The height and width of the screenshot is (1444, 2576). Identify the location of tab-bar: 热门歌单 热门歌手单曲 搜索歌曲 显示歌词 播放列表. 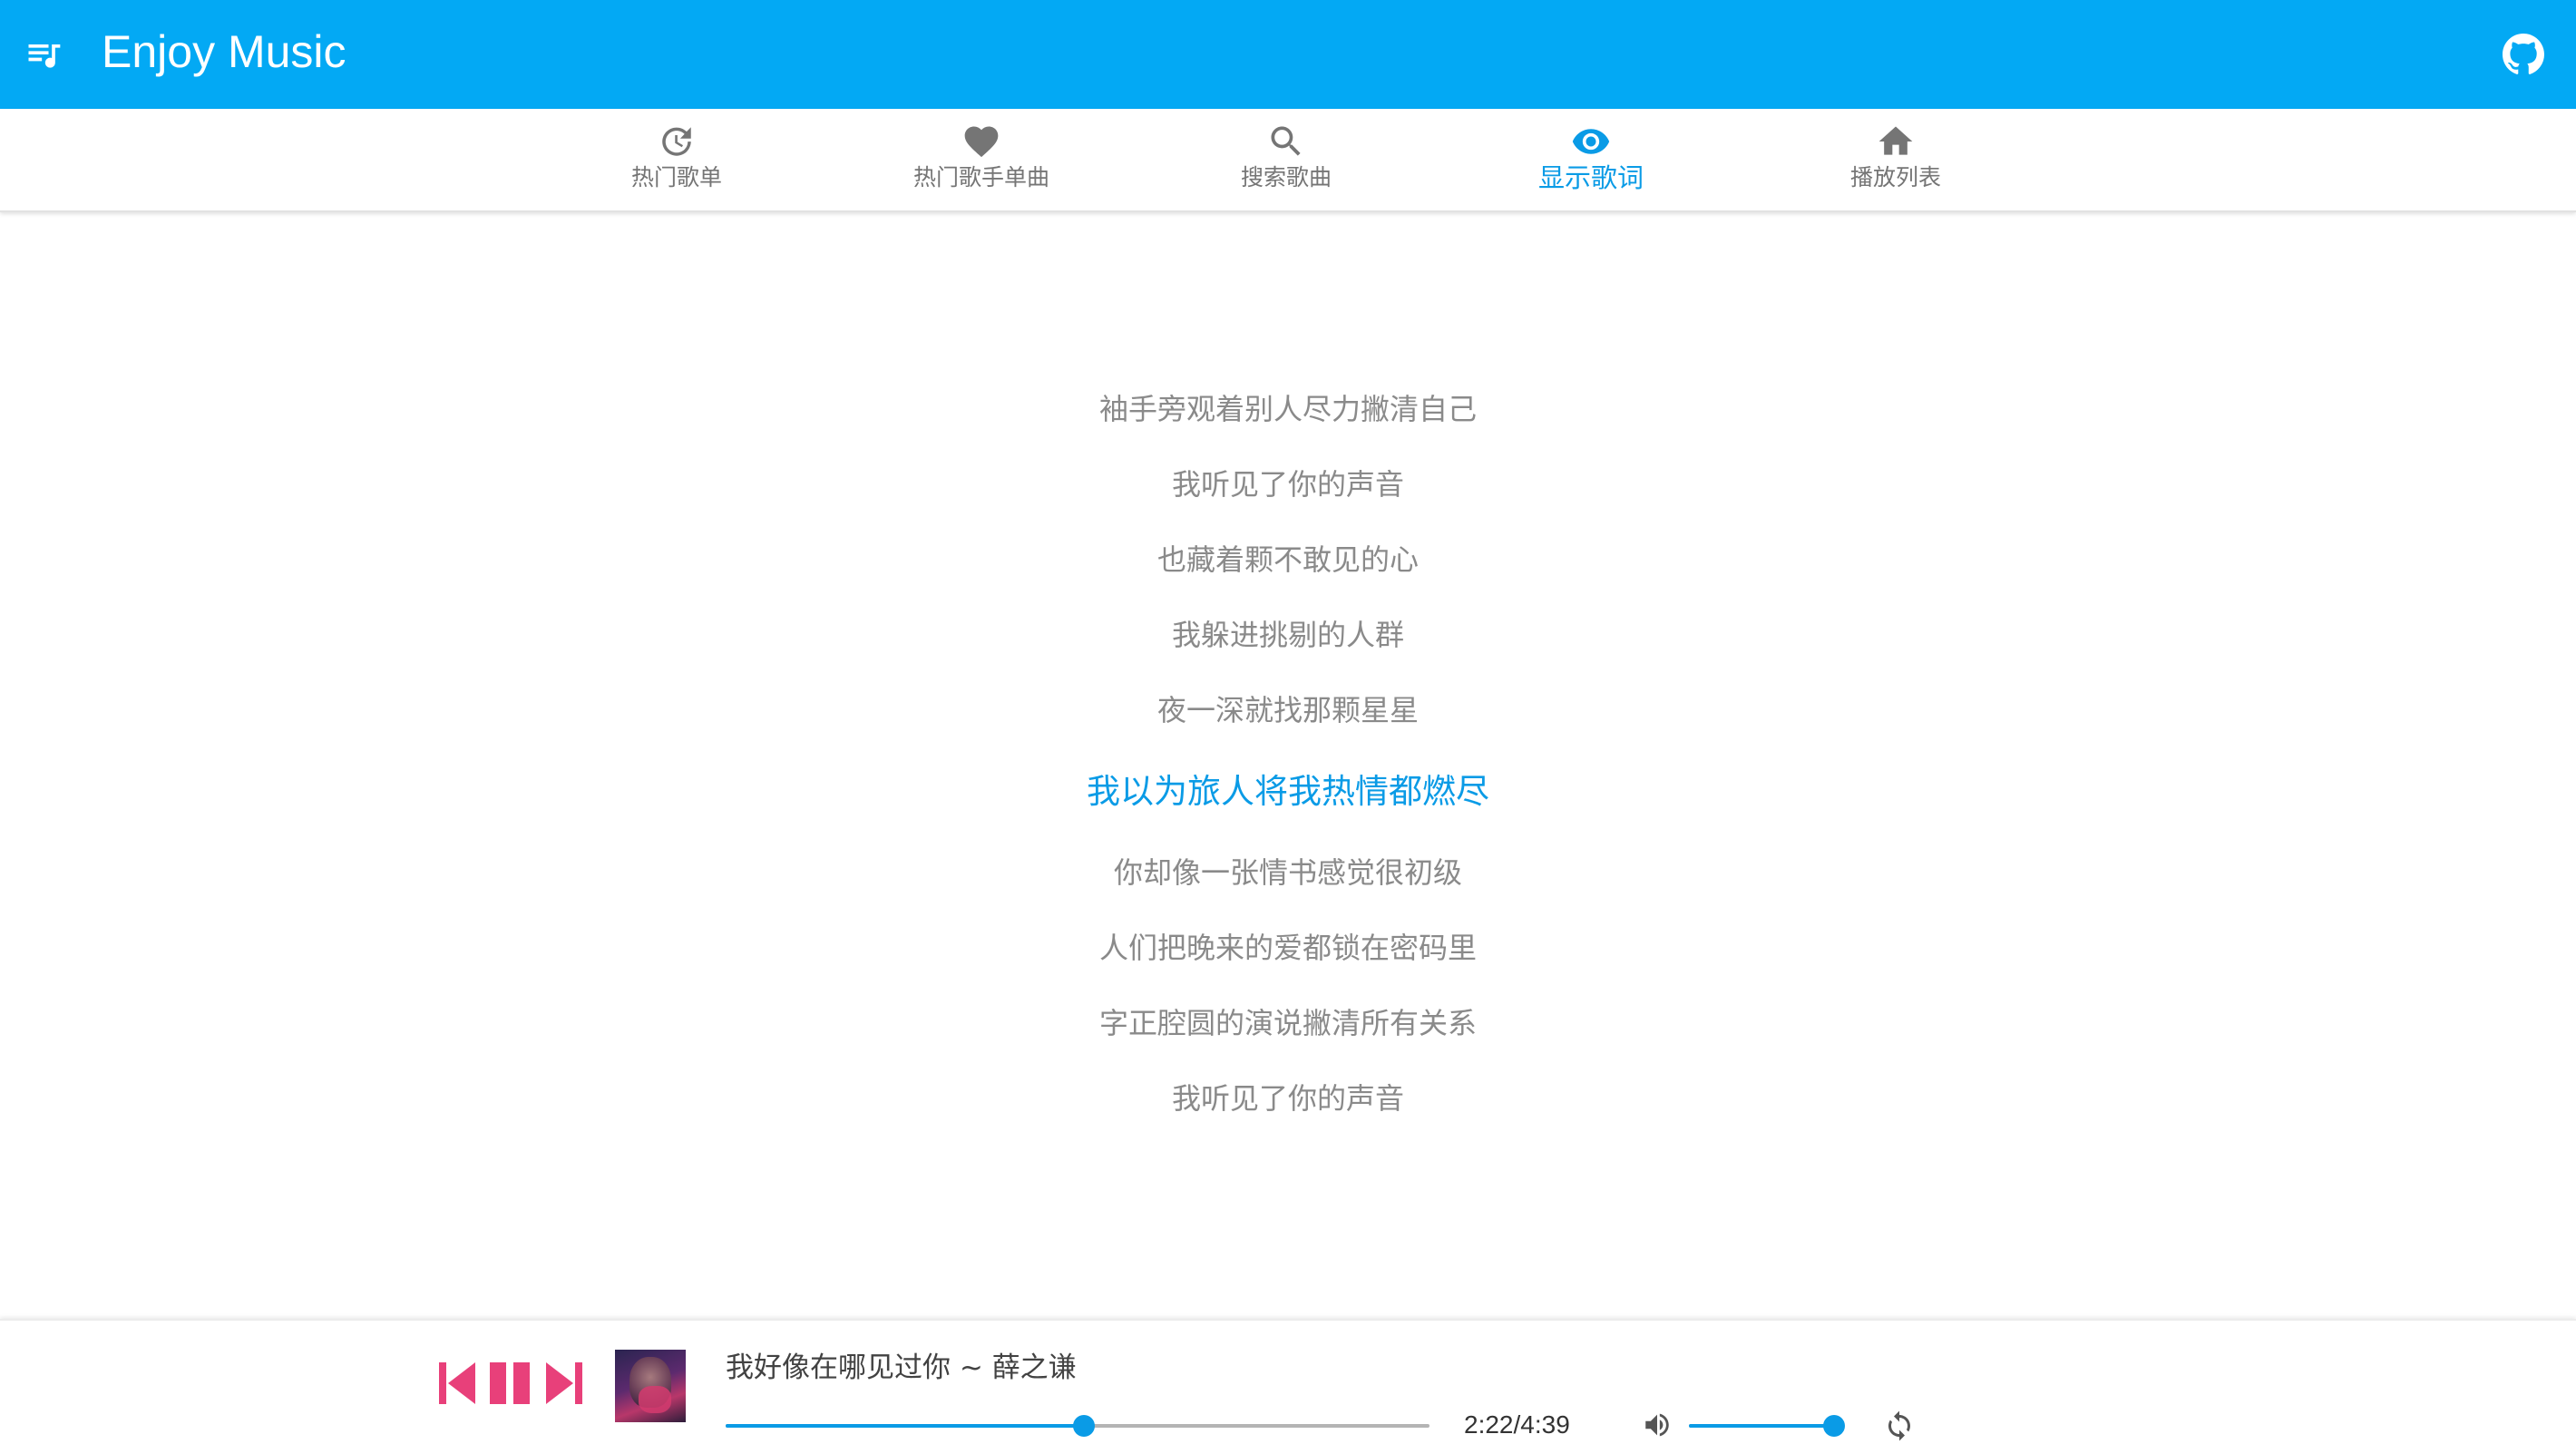
(1288, 160).